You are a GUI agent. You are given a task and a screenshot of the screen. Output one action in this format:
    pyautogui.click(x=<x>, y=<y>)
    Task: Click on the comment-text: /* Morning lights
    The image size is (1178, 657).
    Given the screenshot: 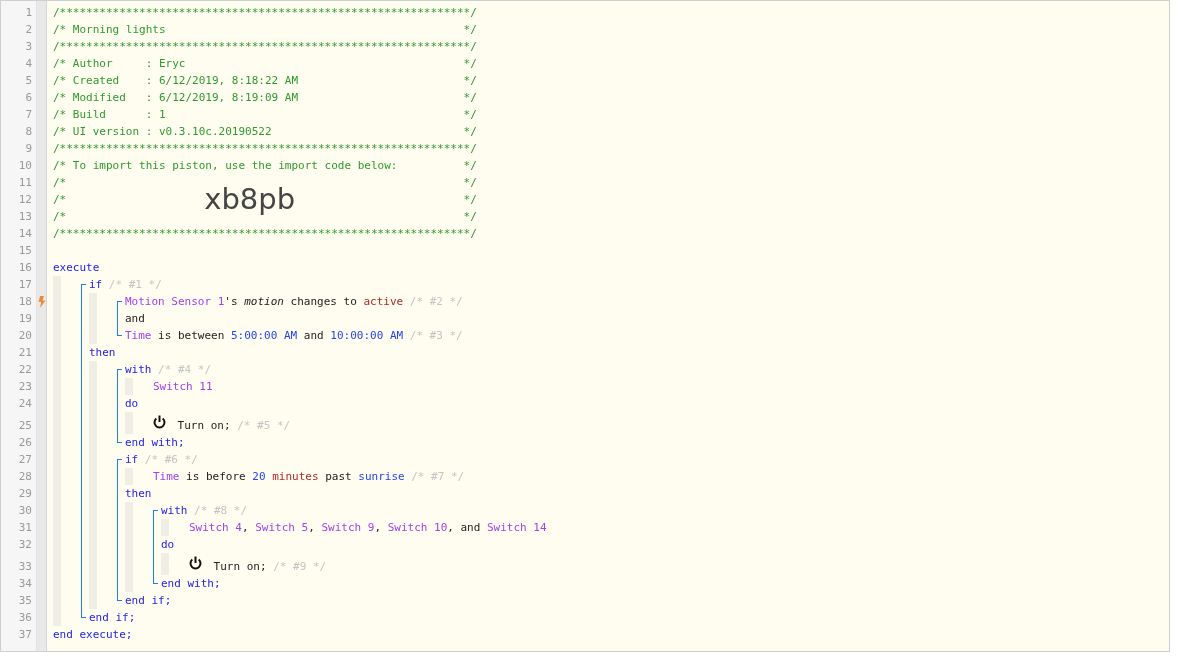 What is the action you would take?
    pyautogui.click(x=109, y=30)
    